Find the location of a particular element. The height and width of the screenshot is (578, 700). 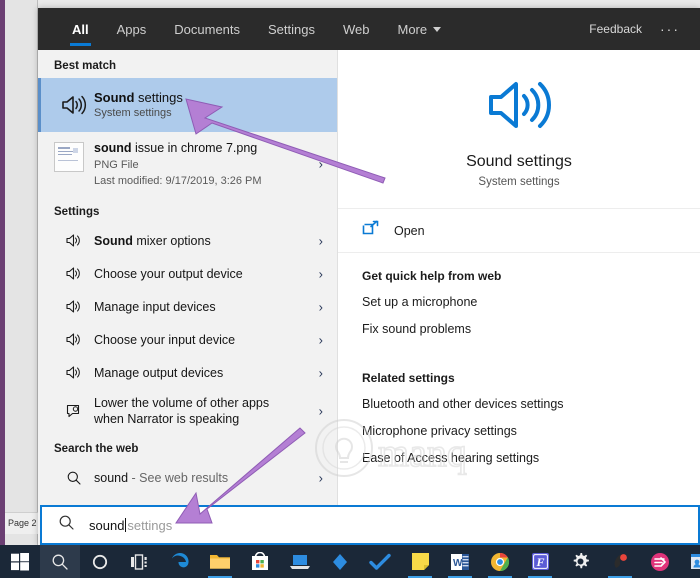

tab-documents: Documents is located at coordinates (207, 29).